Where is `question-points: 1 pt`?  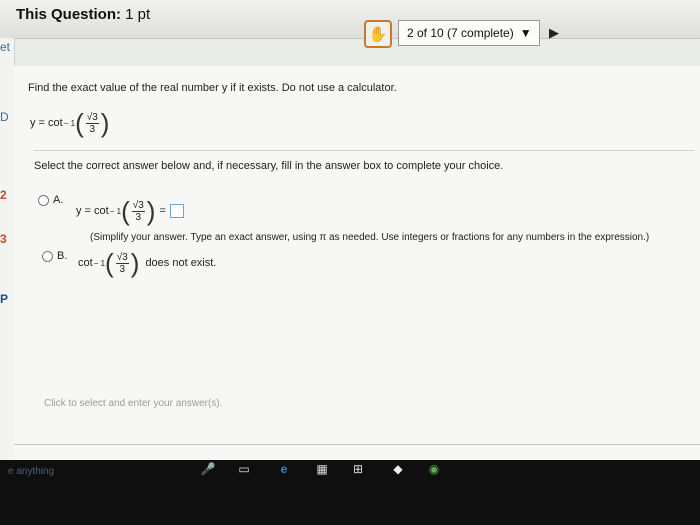
question-points: 1 pt is located at coordinates (138, 14).